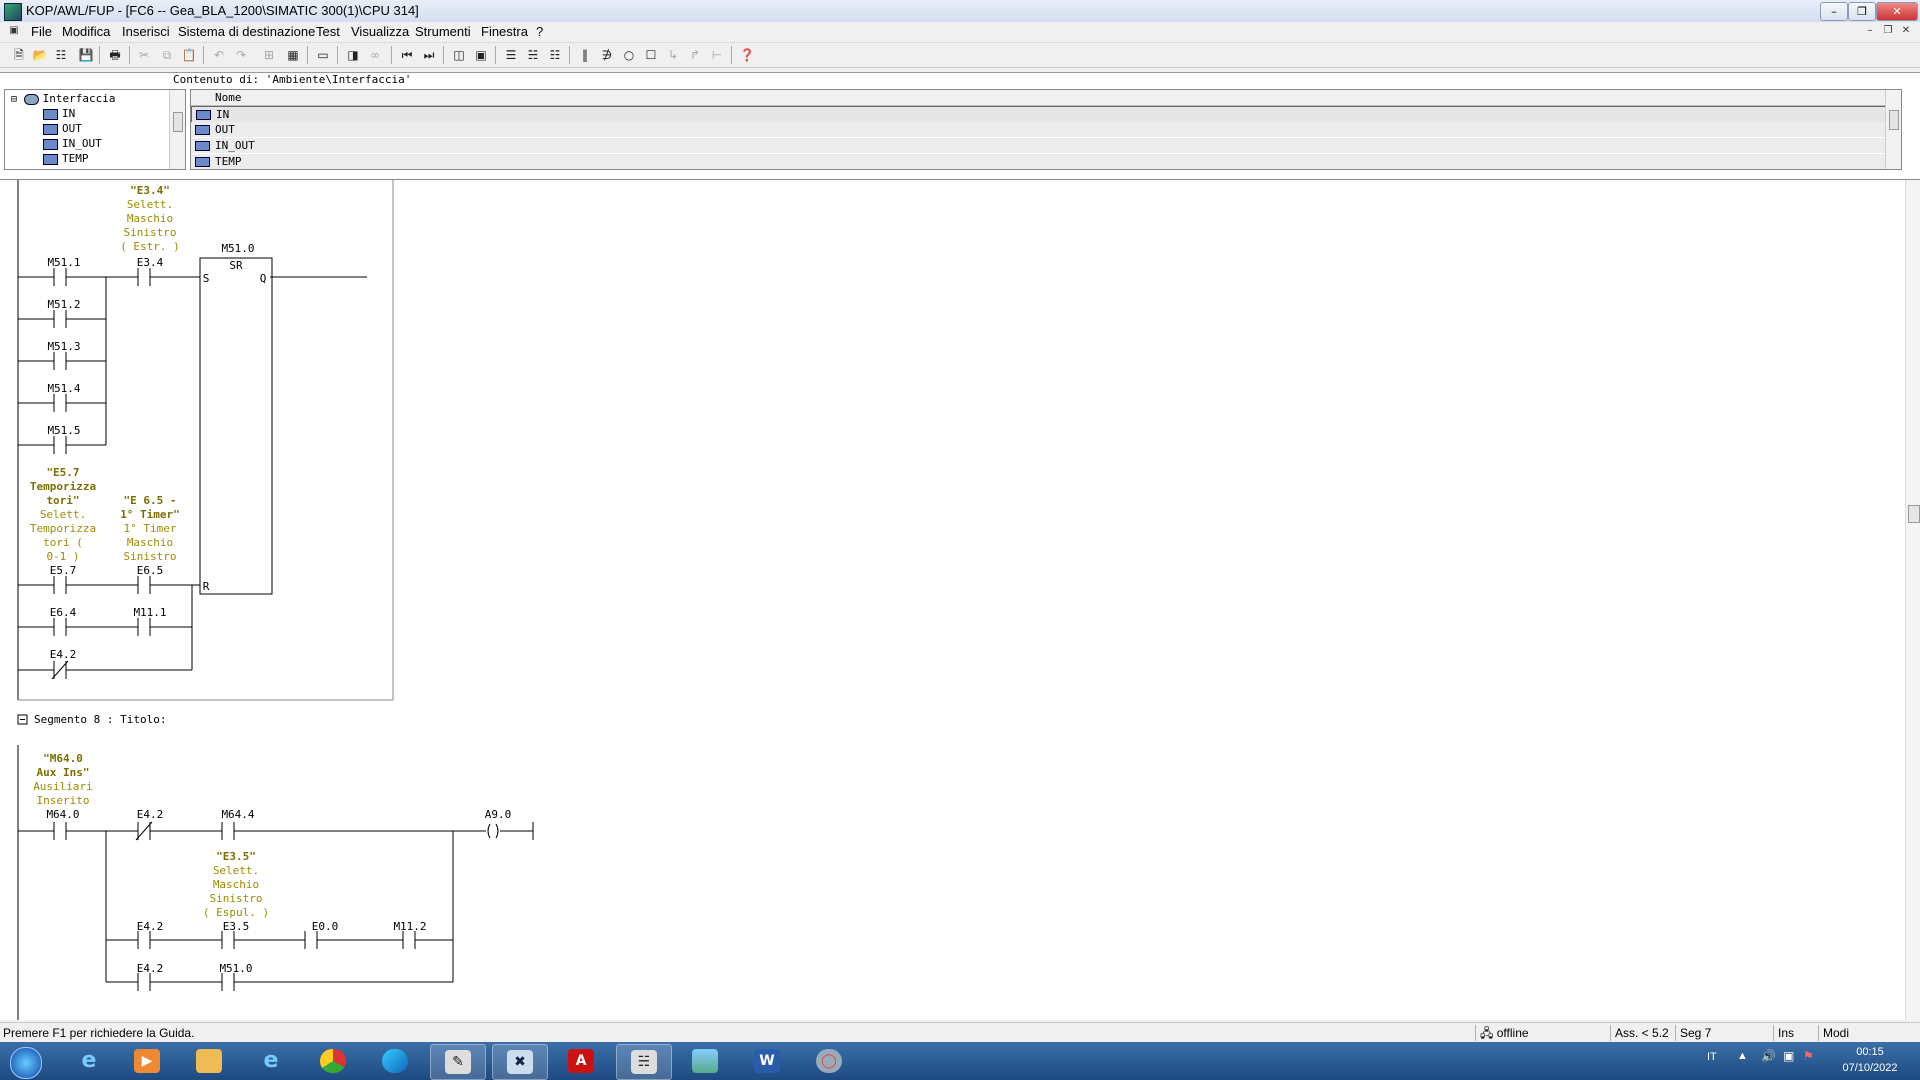 This screenshot has width=1920, height=1080. I want to click on empty-box-icon: ☐, so click(651, 55).